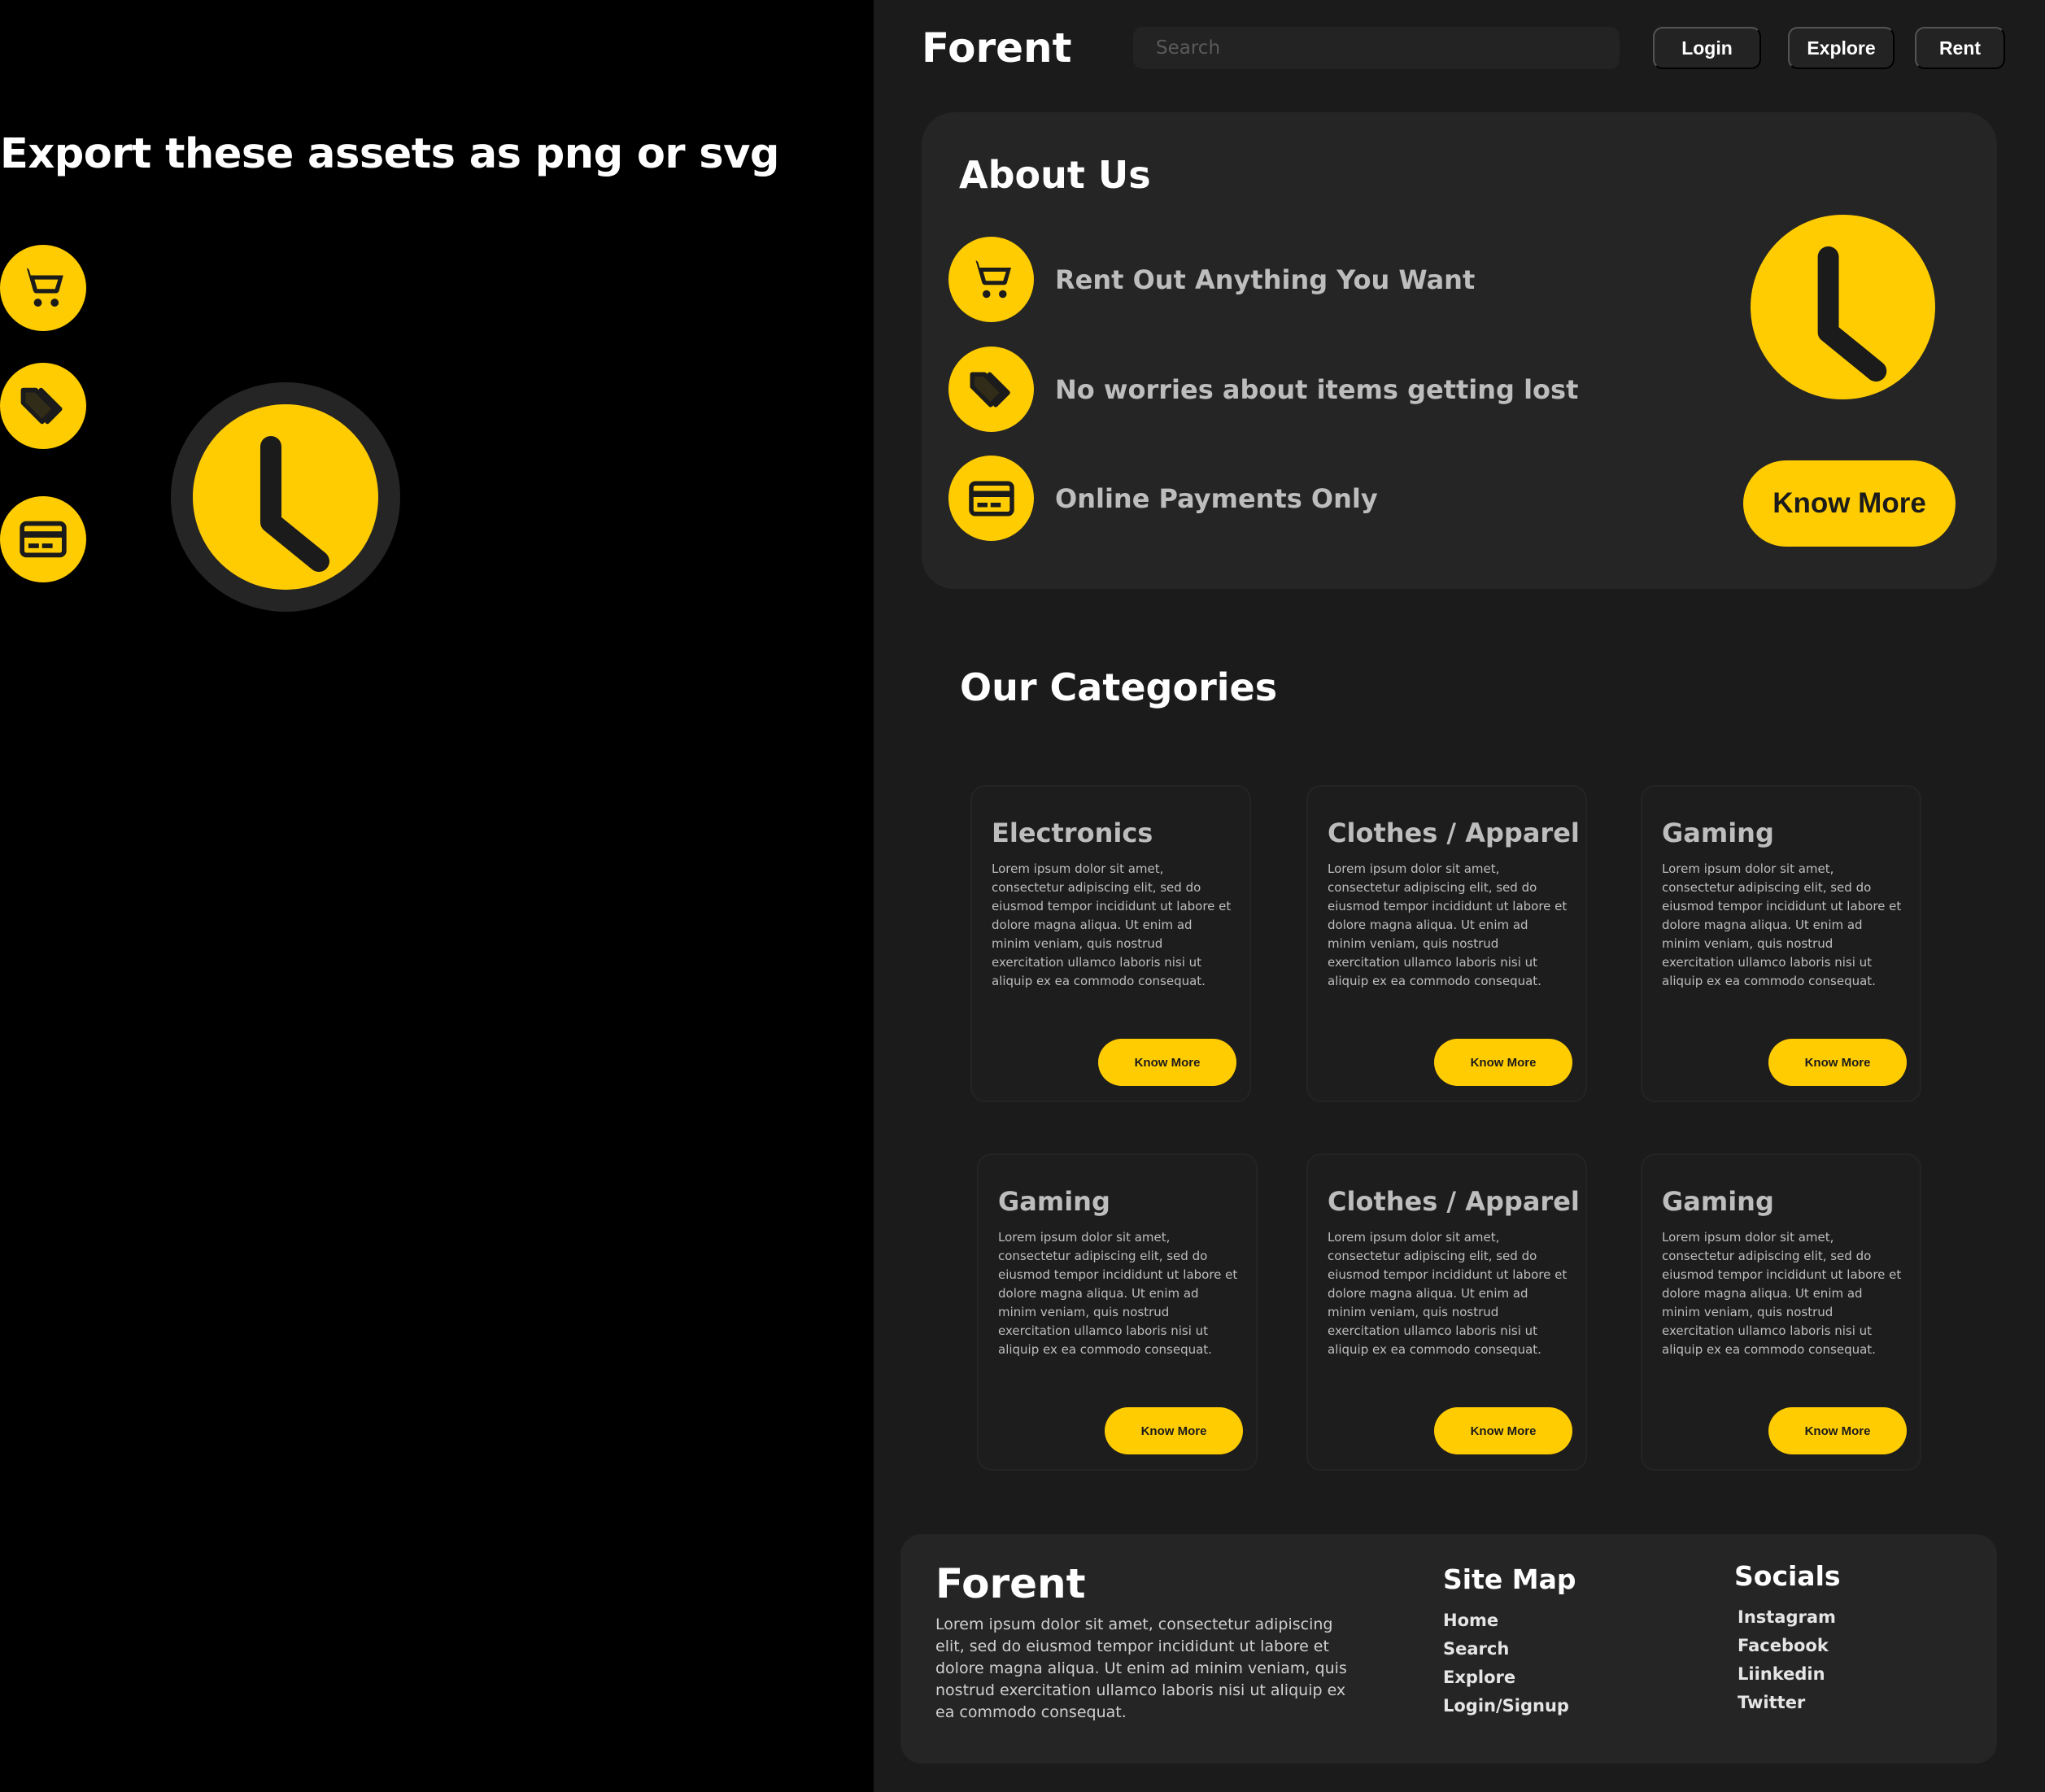  I want to click on assets-title: Export these assets as png or svg, so click(389, 154).